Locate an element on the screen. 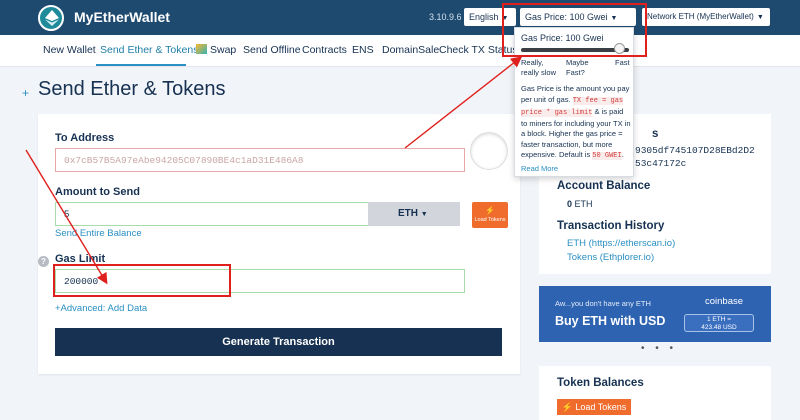 The height and width of the screenshot is (420, 800). balance-display: 0 ETH is located at coordinates (580, 204).